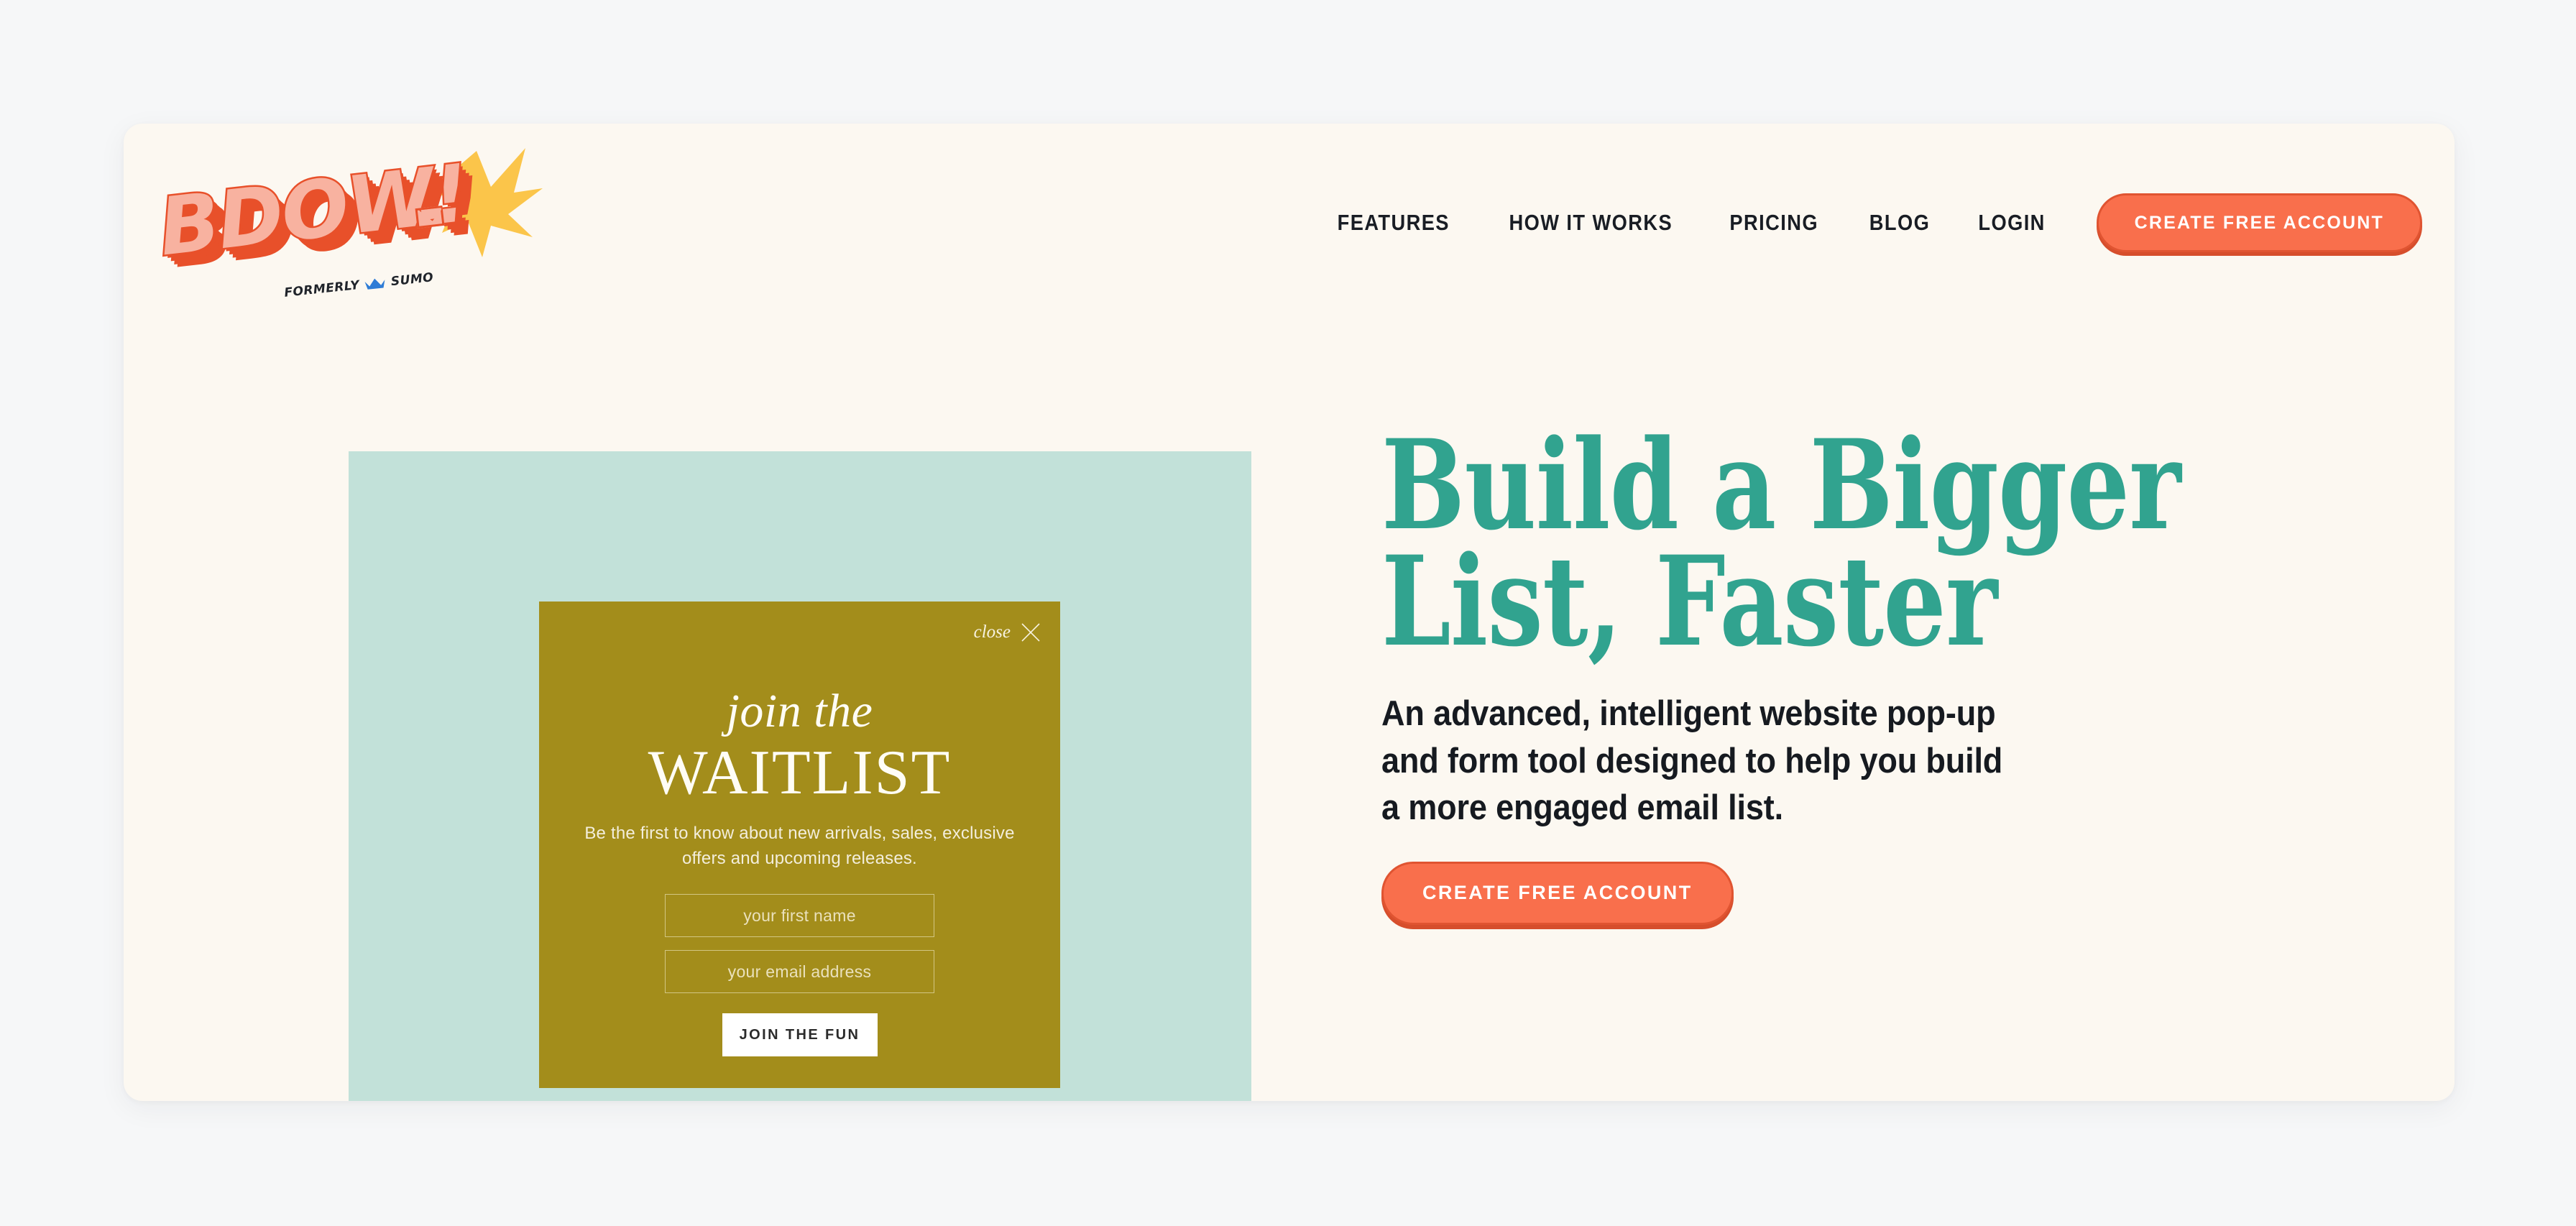  Describe the element at coordinates (2012, 223) in the screenshot. I see `nav-link-login: LOGIN` at that location.